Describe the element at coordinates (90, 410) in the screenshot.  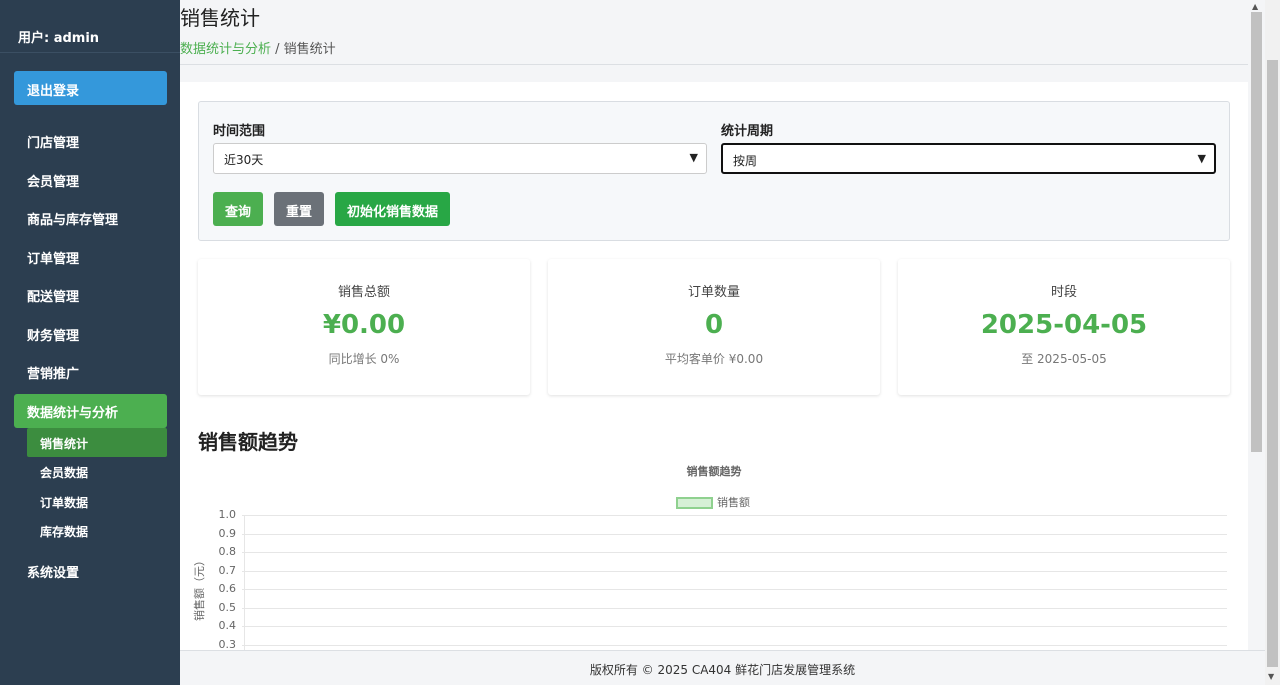
I see `sidebar-item-analytics: 数据统计与分析` at that location.